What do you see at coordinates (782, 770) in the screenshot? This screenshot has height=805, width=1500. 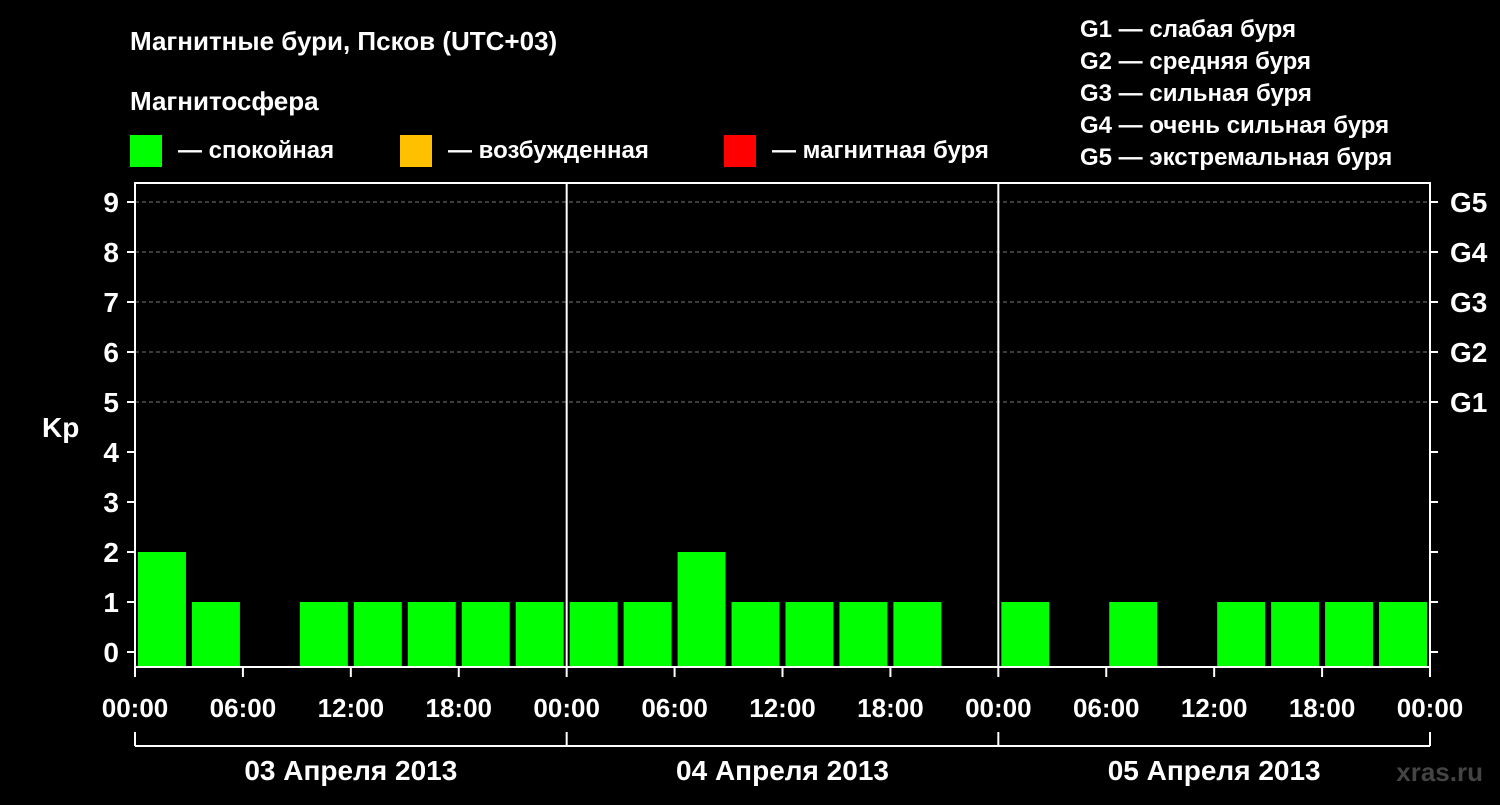 I see `day-label-1: 04 Апреля 2013` at bounding box center [782, 770].